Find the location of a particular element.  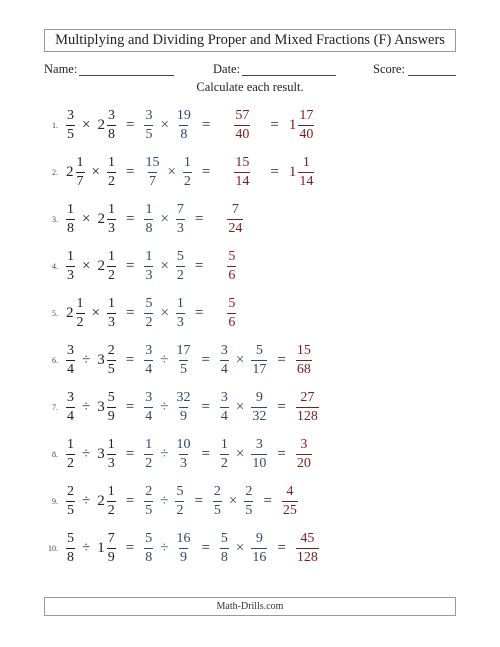

denominator: 16 is located at coordinates (259, 556).